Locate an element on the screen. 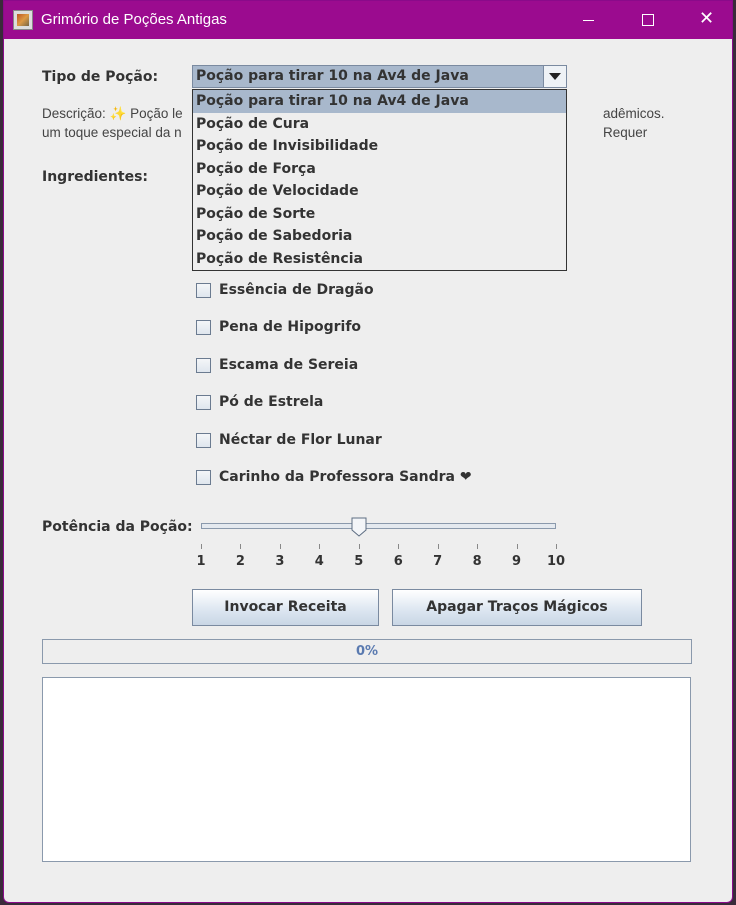  slider-tick-label: 4 is located at coordinates (319, 561).